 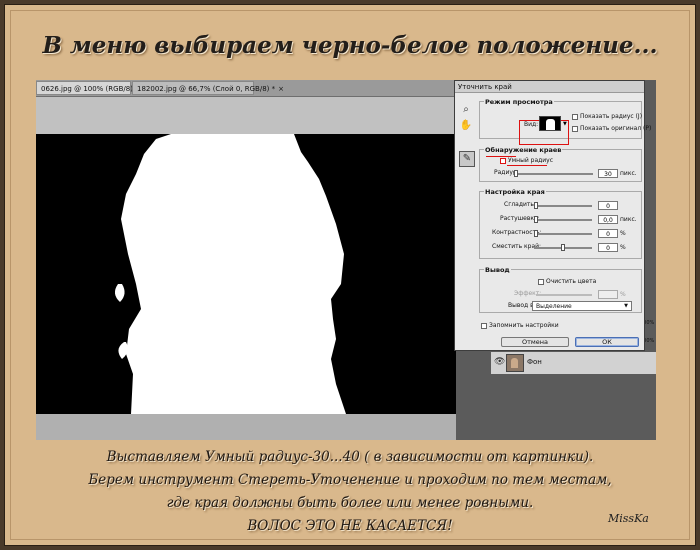 I want to click on refine-brush-icon: ✎, so click(x=467, y=159).